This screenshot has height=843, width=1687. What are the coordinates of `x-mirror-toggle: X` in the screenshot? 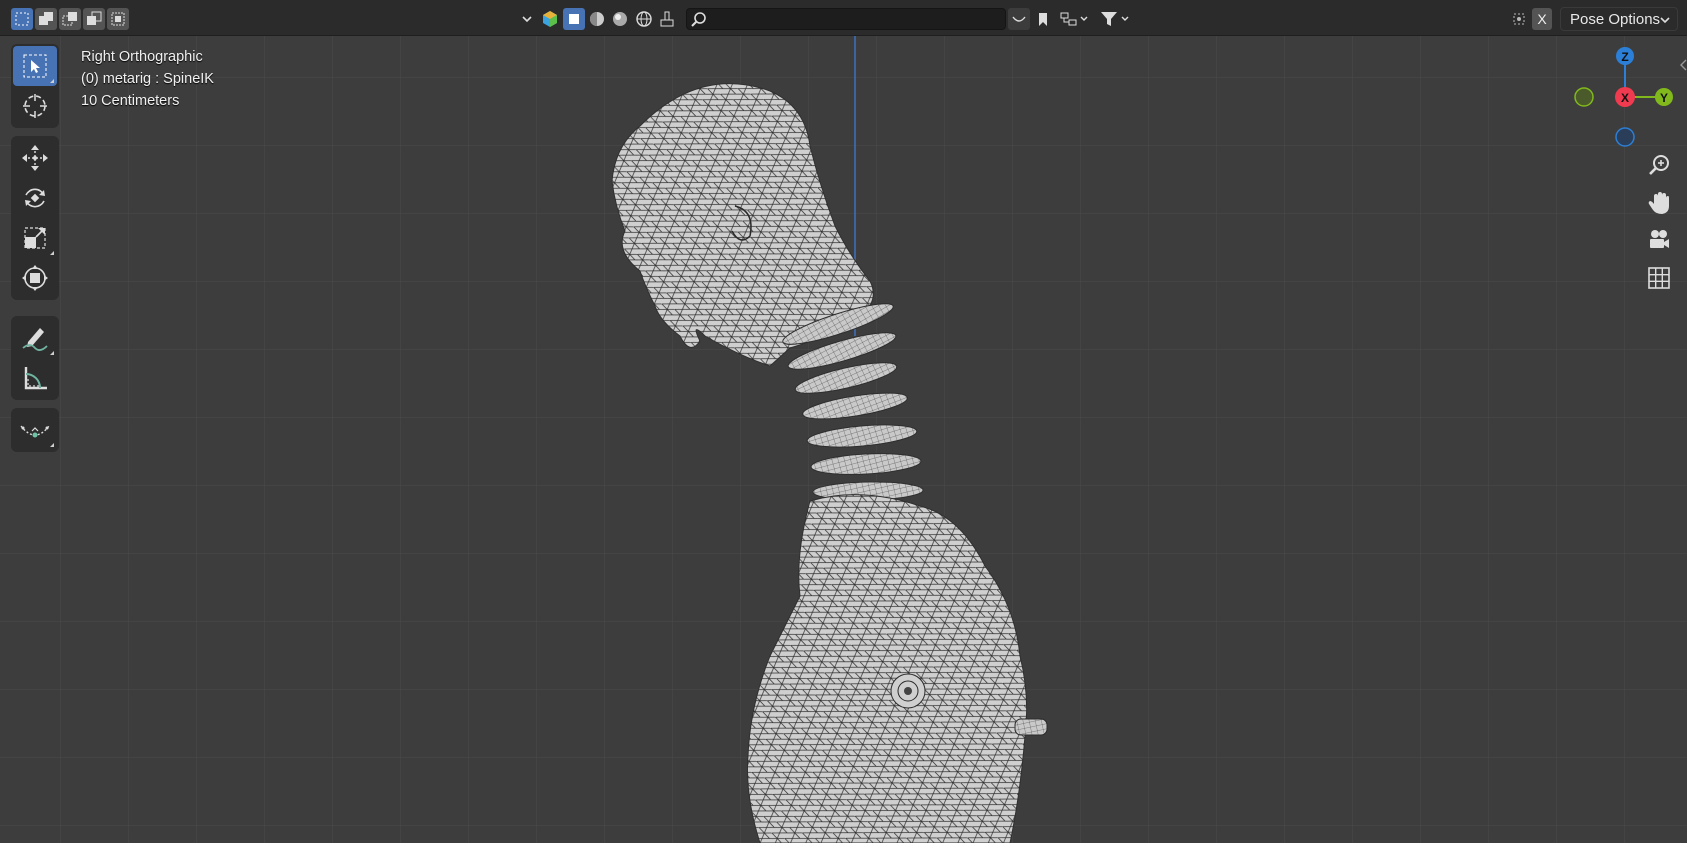 It's located at (1542, 19).